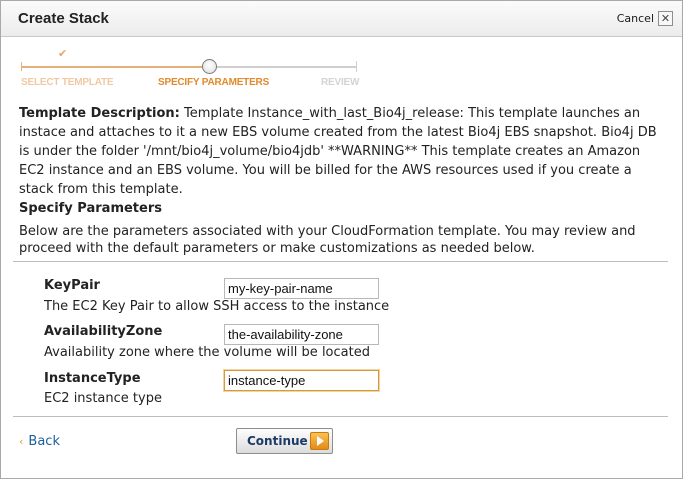  What do you see at coordinates (63, 53) in the screenshot?
I see `check-icon: ✔` at bounding box center [63, 53].